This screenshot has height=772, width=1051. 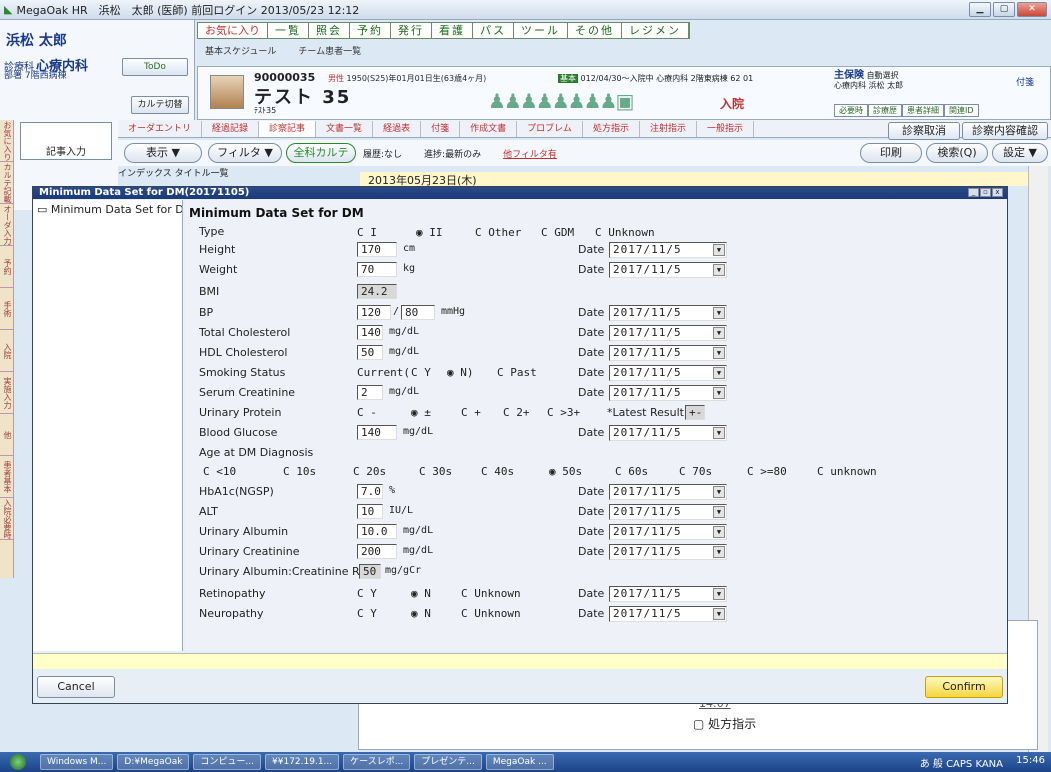 I want to click on dialog-close-button: x, so click(x=997, y=192).